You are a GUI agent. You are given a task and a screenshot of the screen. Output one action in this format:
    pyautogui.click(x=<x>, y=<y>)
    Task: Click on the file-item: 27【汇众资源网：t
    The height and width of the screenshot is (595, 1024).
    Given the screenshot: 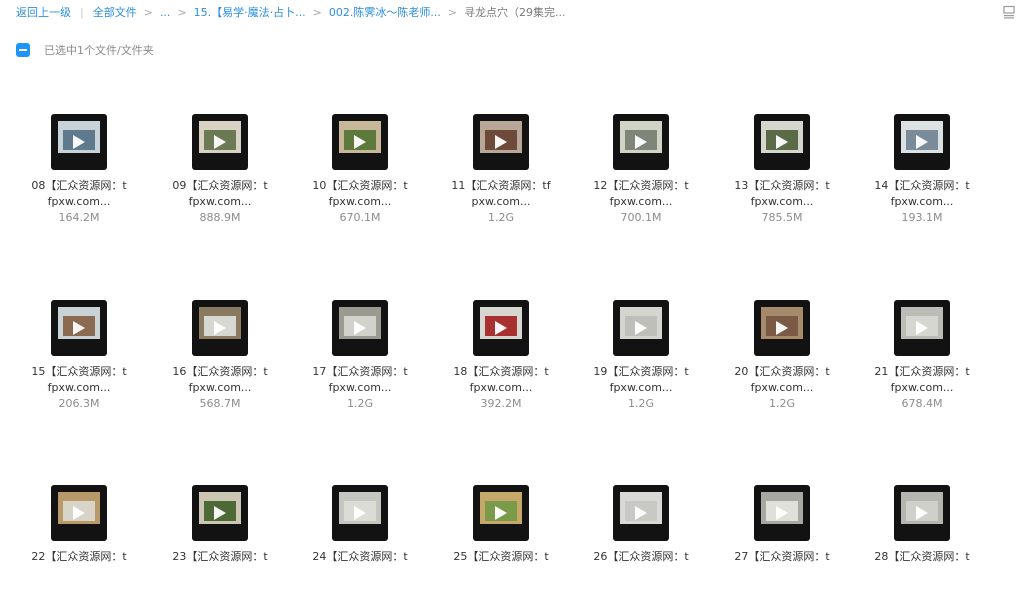 What is the action you would take?
    pyautogui.click(x=782, y=540)
    